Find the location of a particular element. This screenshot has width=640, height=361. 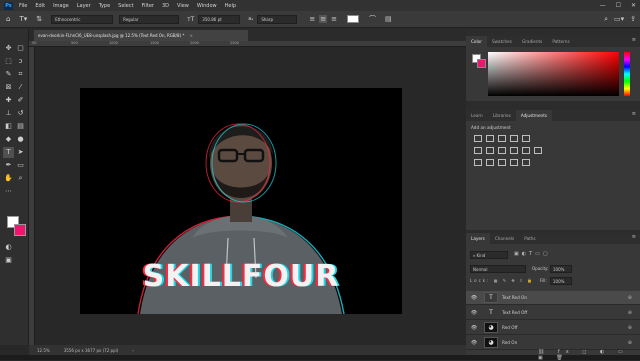

tab-color: Color is located at coordinates (476, 41).